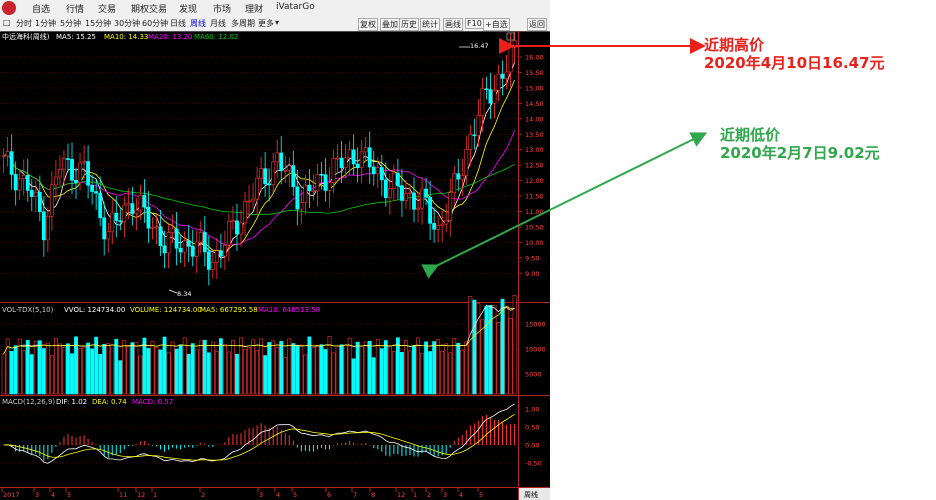 Image resolution: width=936 pixels, height=500 pixels. What do you see at coordinates (188, 8) in the screenshot?
I see `menu-item-discover: 发现` at bounding box center [188, 8].